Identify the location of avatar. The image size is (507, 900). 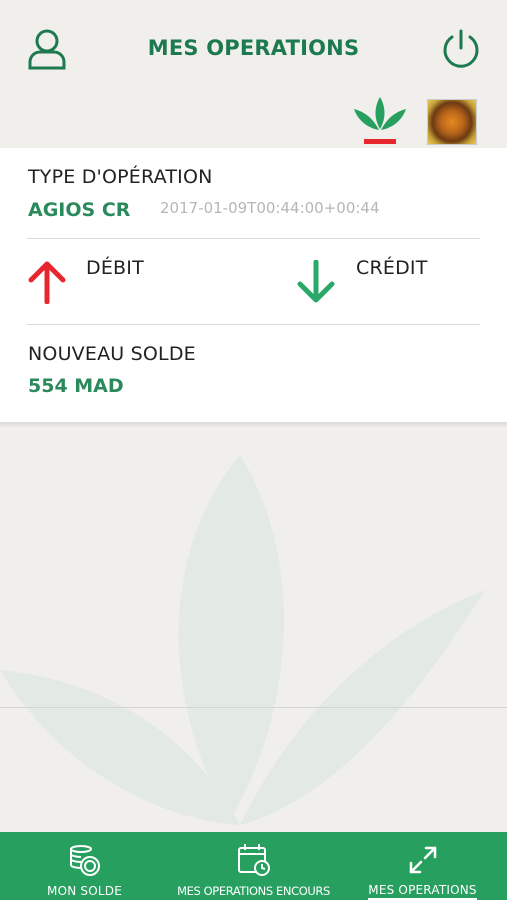
(452, 122).